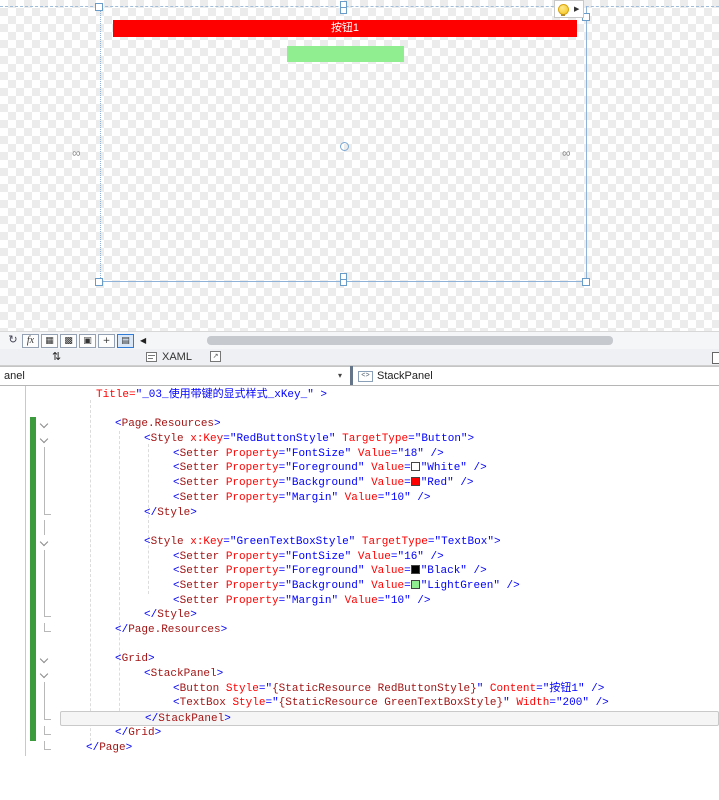 The width and height of the screenshot is (719, 800). I want to click on resize-grip-top-center, so click(343, 7).